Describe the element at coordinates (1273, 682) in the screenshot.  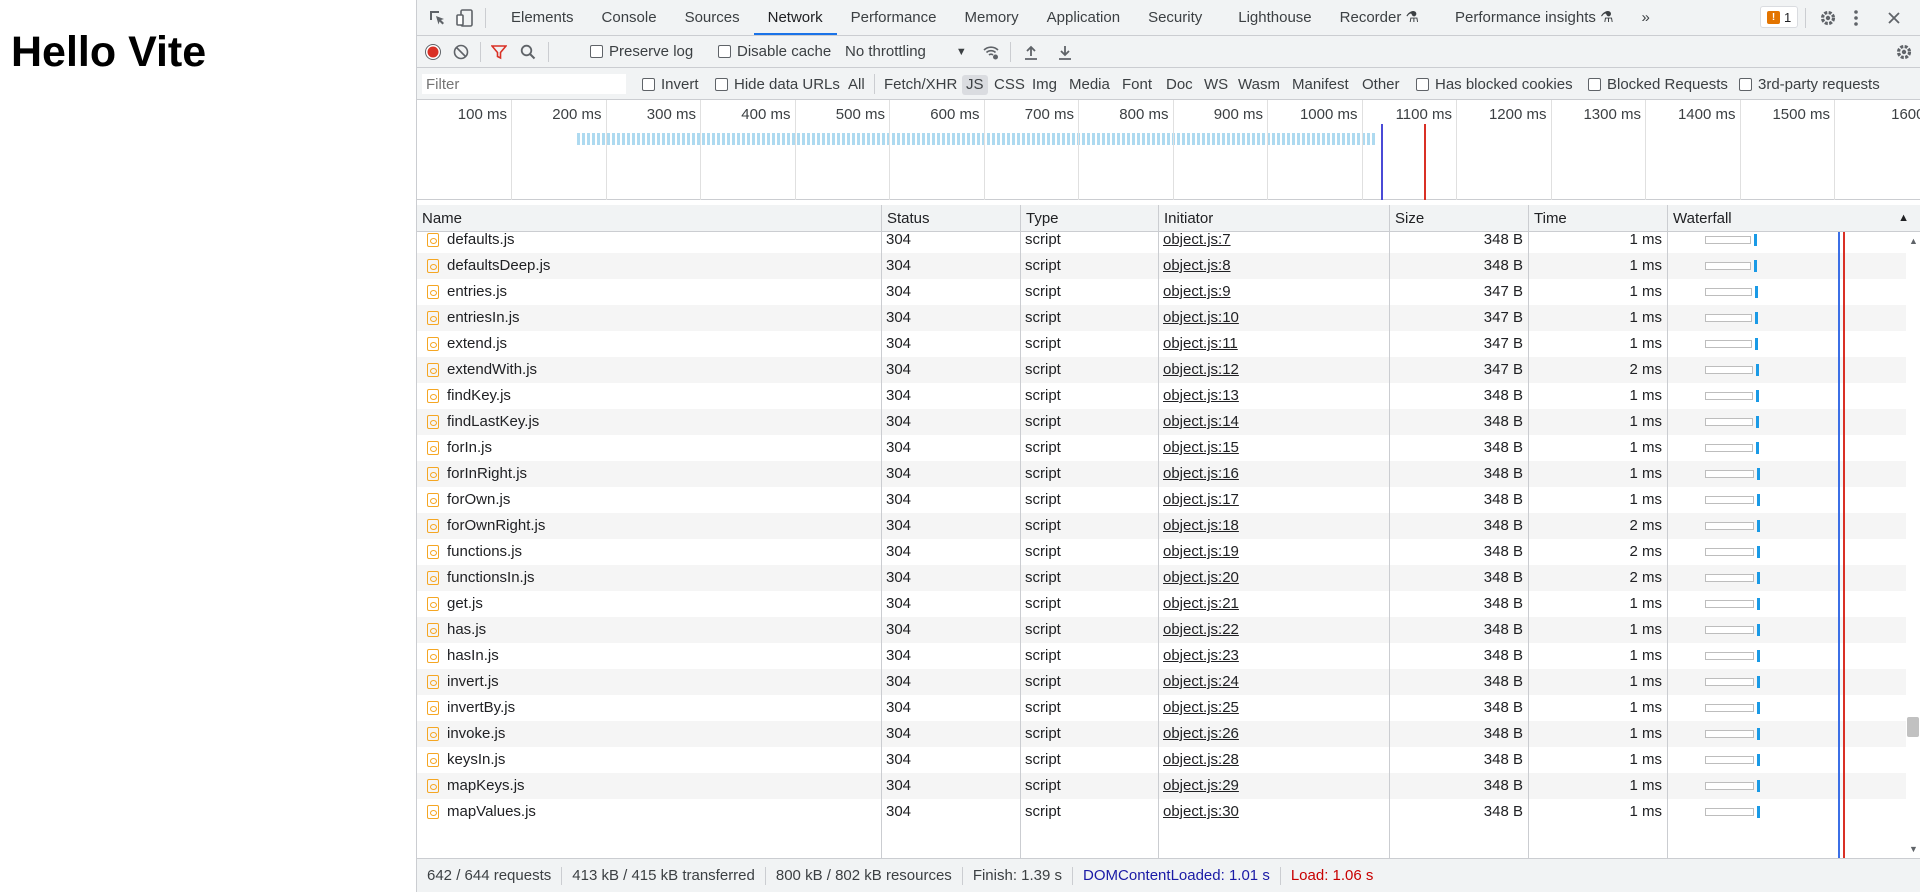
I see `cell-initiator: object.js:24` at that location.